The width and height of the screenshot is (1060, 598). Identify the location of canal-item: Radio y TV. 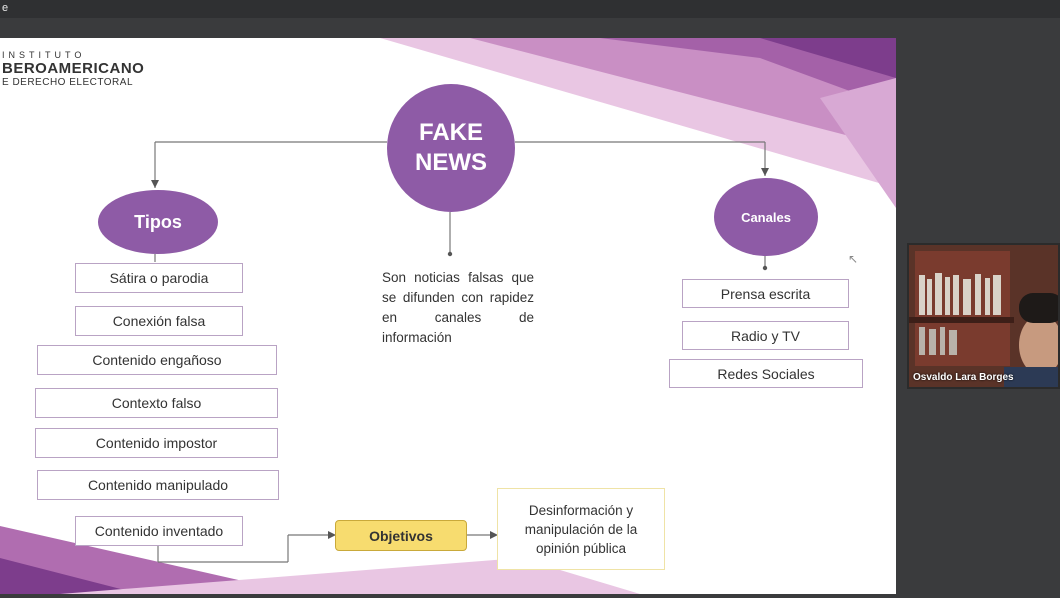
(765, 335).